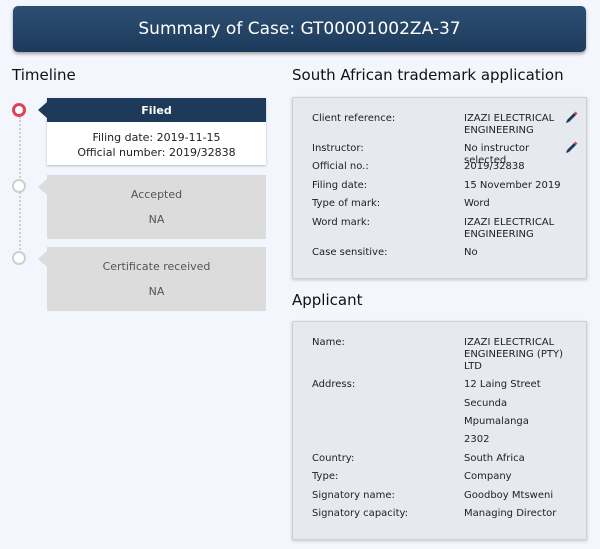  I want to click on filing-date-text: Filing date: 2019-11-15, so click(156, 137).